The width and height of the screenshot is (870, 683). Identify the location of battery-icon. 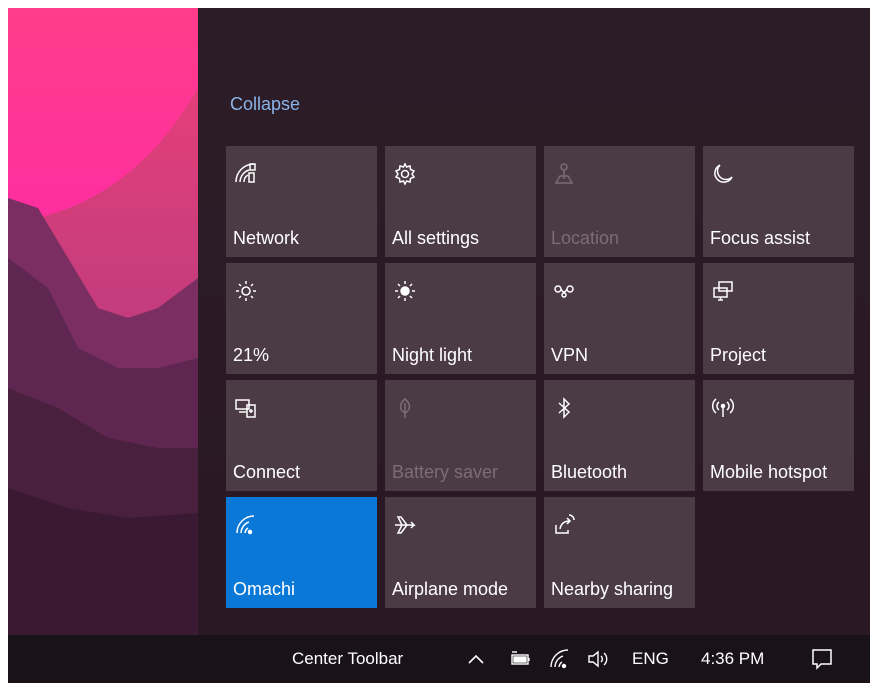
(521, 659).